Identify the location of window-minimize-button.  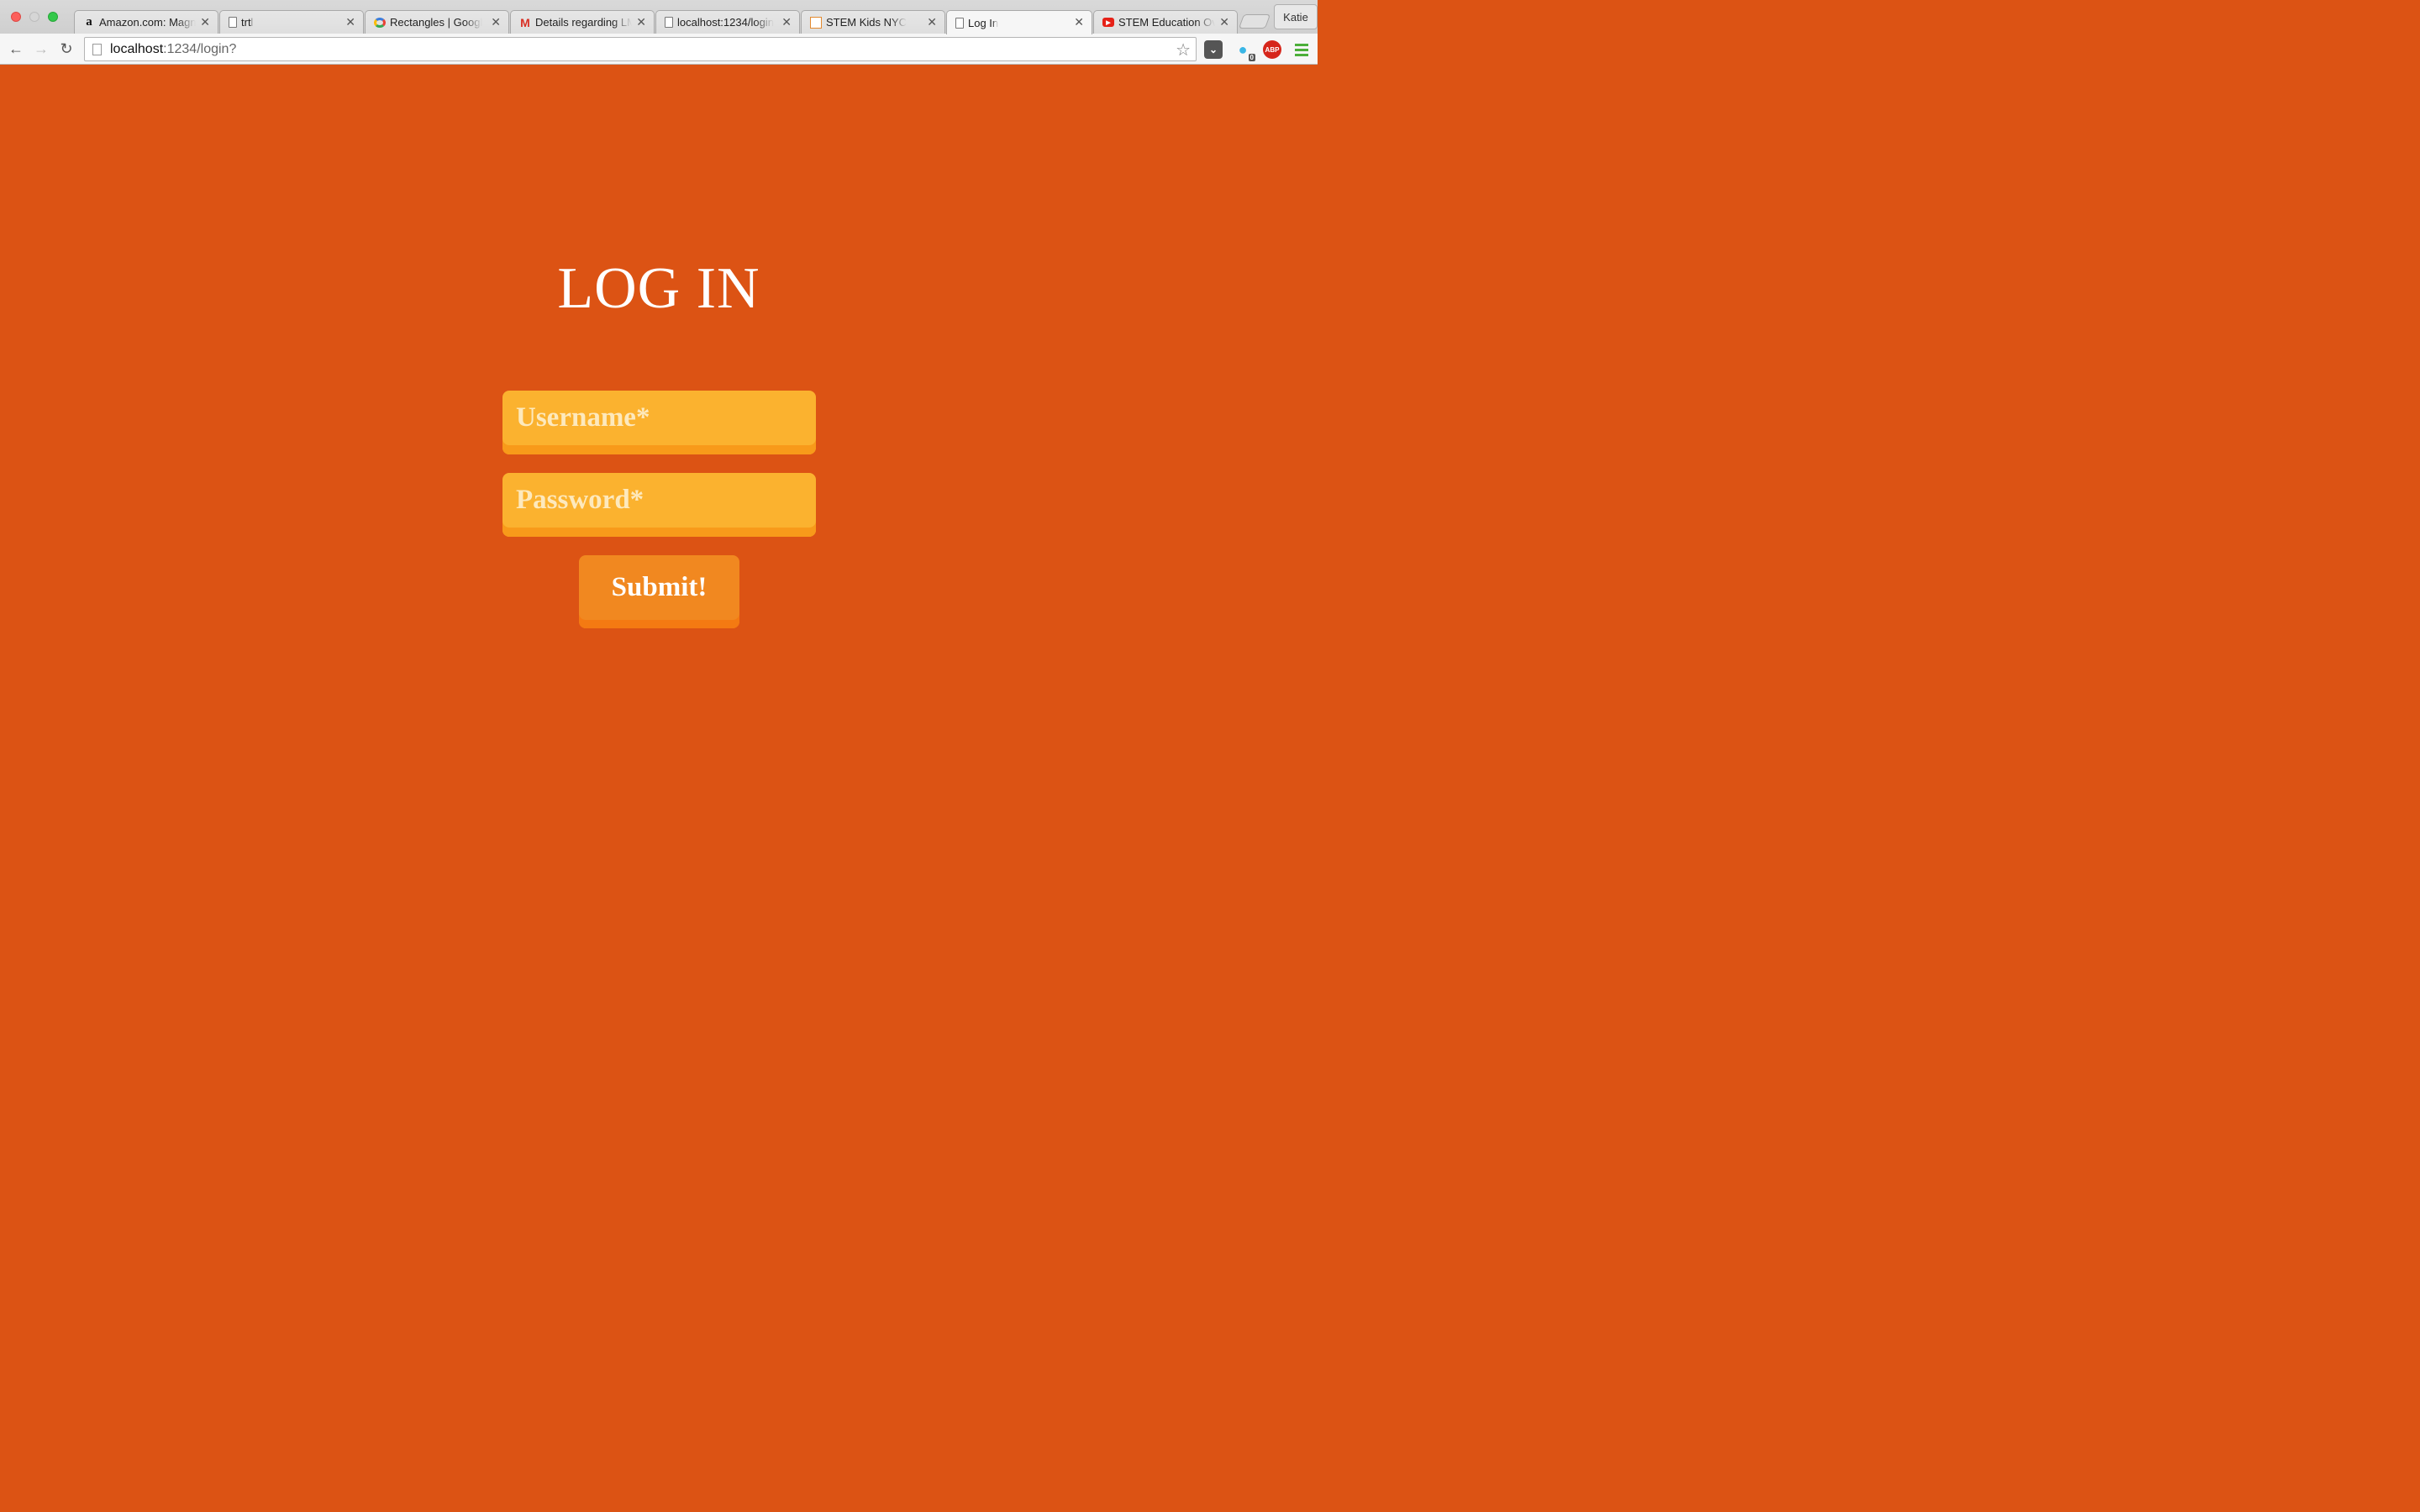
(34, 17).